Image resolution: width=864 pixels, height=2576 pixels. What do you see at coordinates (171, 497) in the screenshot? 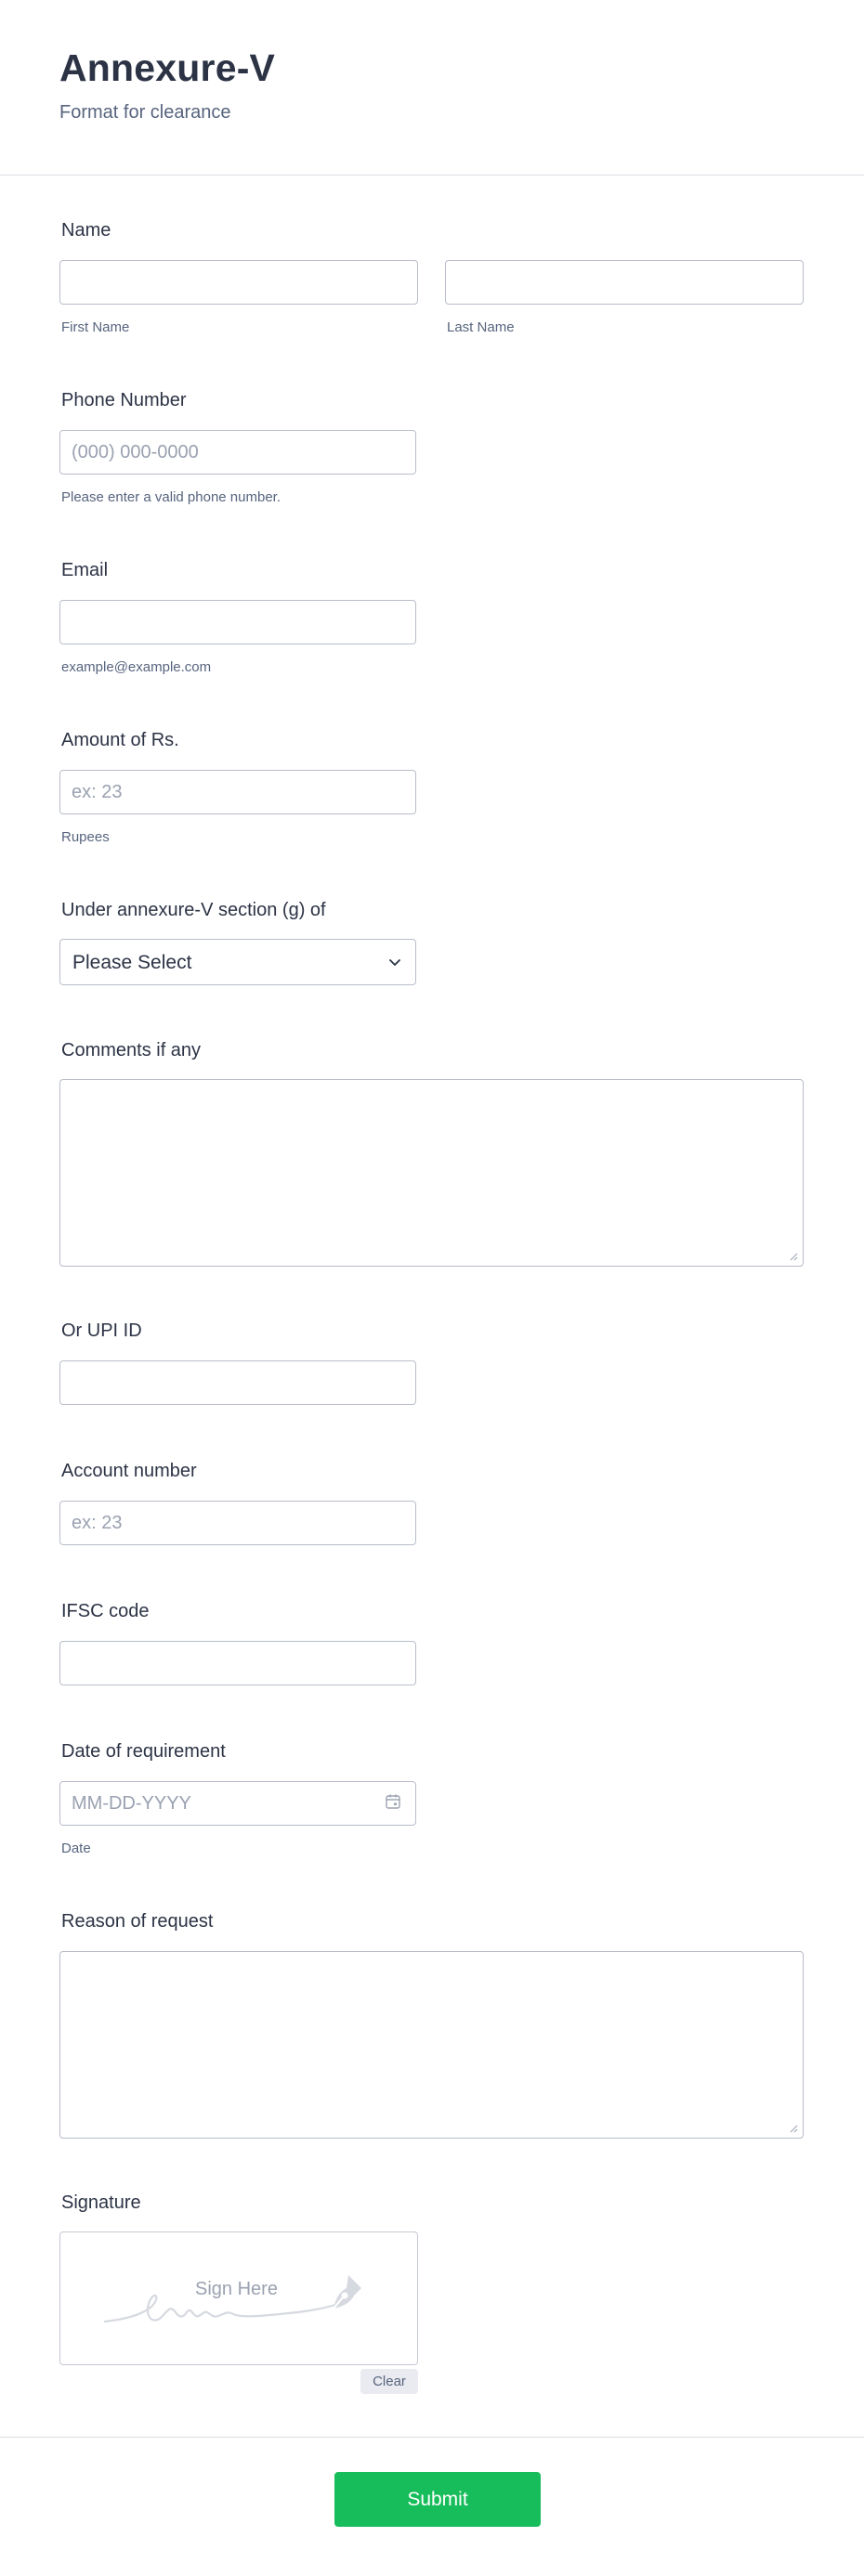
I see `phone-sublabel: Please enter a valid phone number.` at bounding box center [171, 497].